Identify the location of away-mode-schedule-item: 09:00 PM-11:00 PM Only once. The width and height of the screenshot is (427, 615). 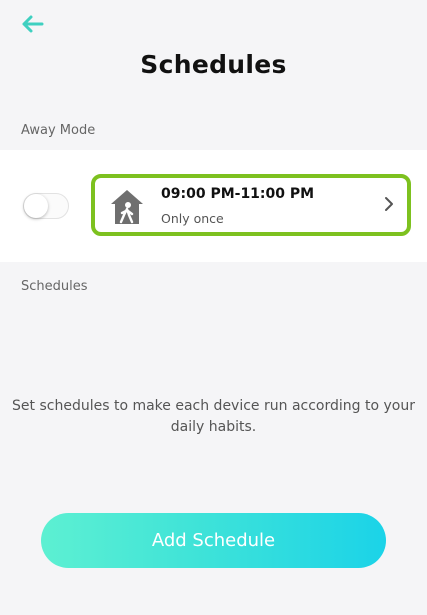
(251, 205).